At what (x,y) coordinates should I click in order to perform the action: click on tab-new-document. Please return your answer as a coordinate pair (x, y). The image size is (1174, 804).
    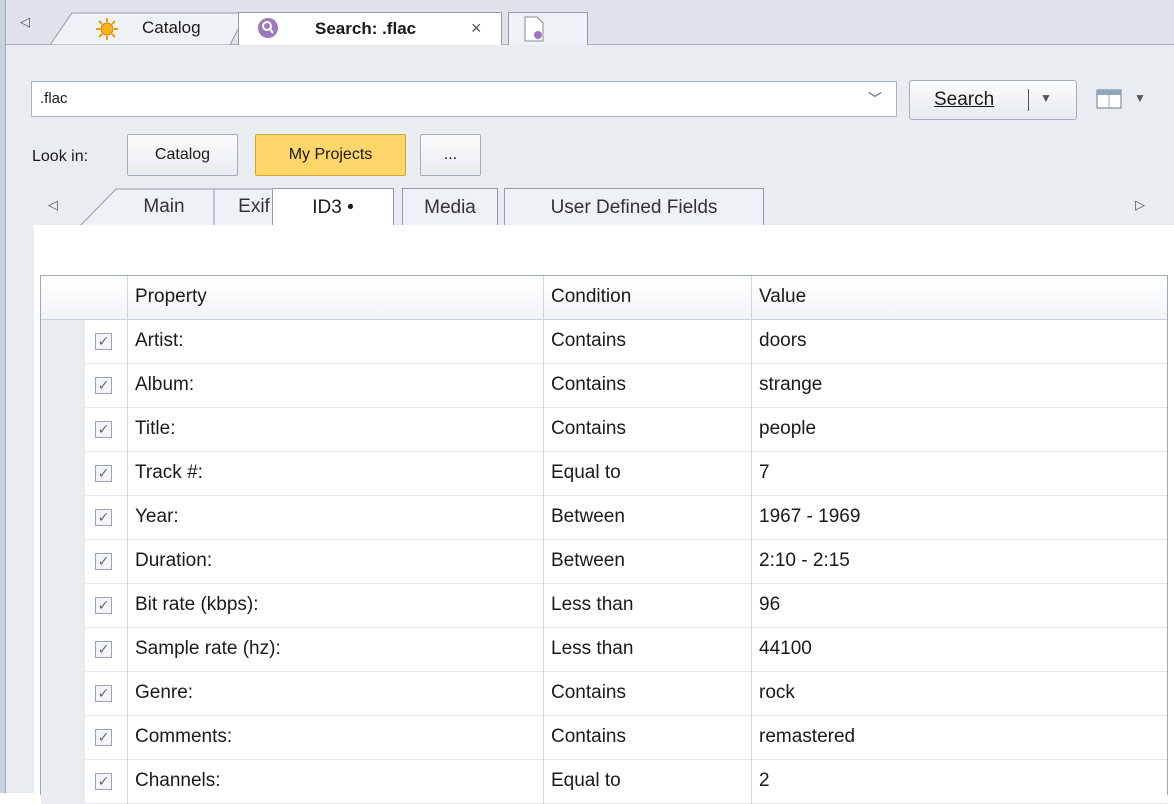
    Looking at the image, I should click on (548, 28).